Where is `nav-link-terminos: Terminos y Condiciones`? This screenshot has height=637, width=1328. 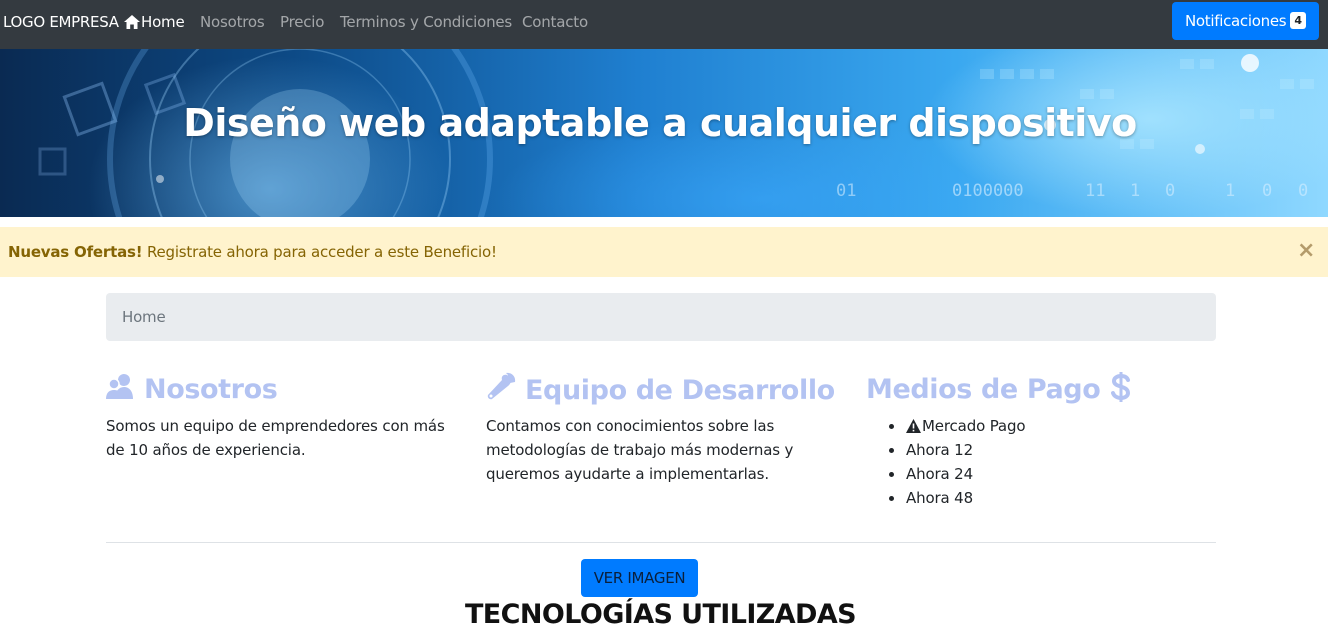 nav-link-terminos: Terminos y Condiciones is located at coordinates (426, 22).